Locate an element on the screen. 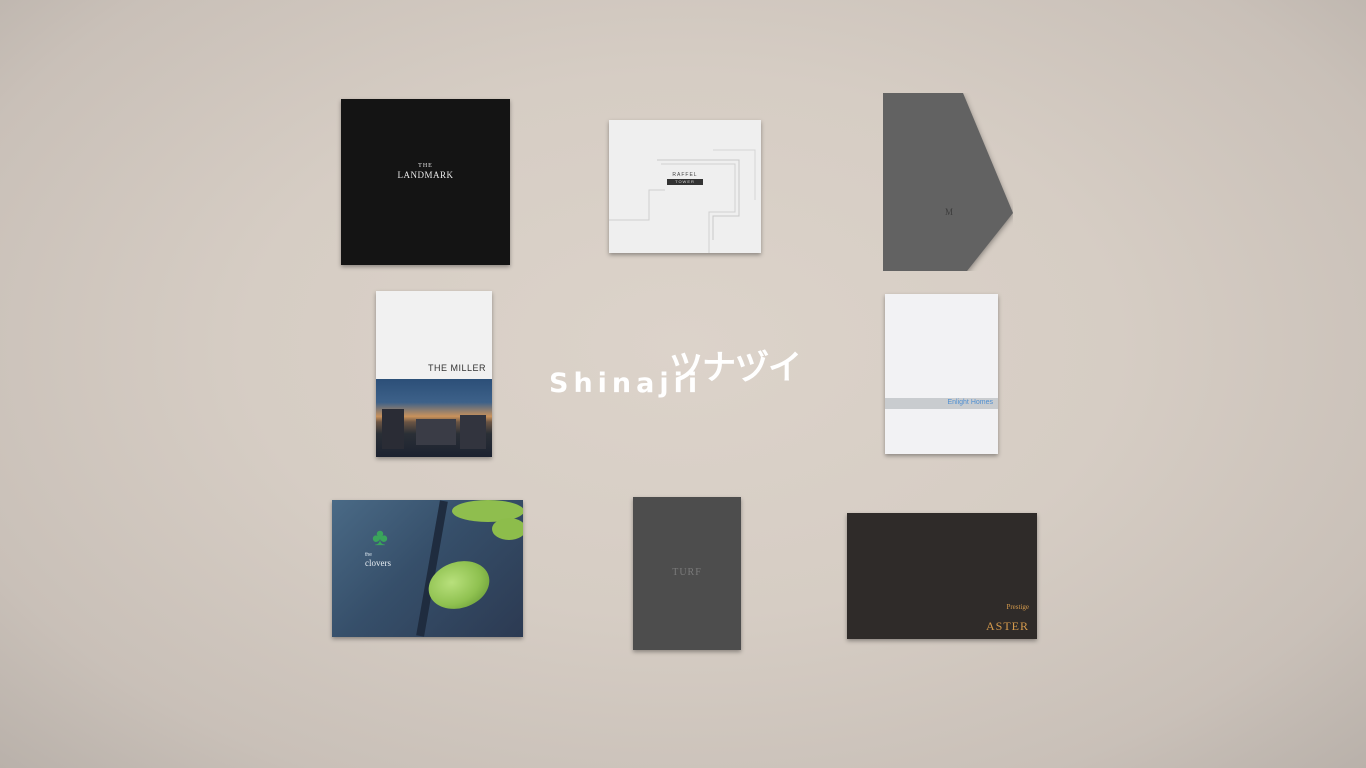 Image resolution: width=1366 pixels, height=768 pixels. landmark-line1: THE is located at coordinates (425, 166).